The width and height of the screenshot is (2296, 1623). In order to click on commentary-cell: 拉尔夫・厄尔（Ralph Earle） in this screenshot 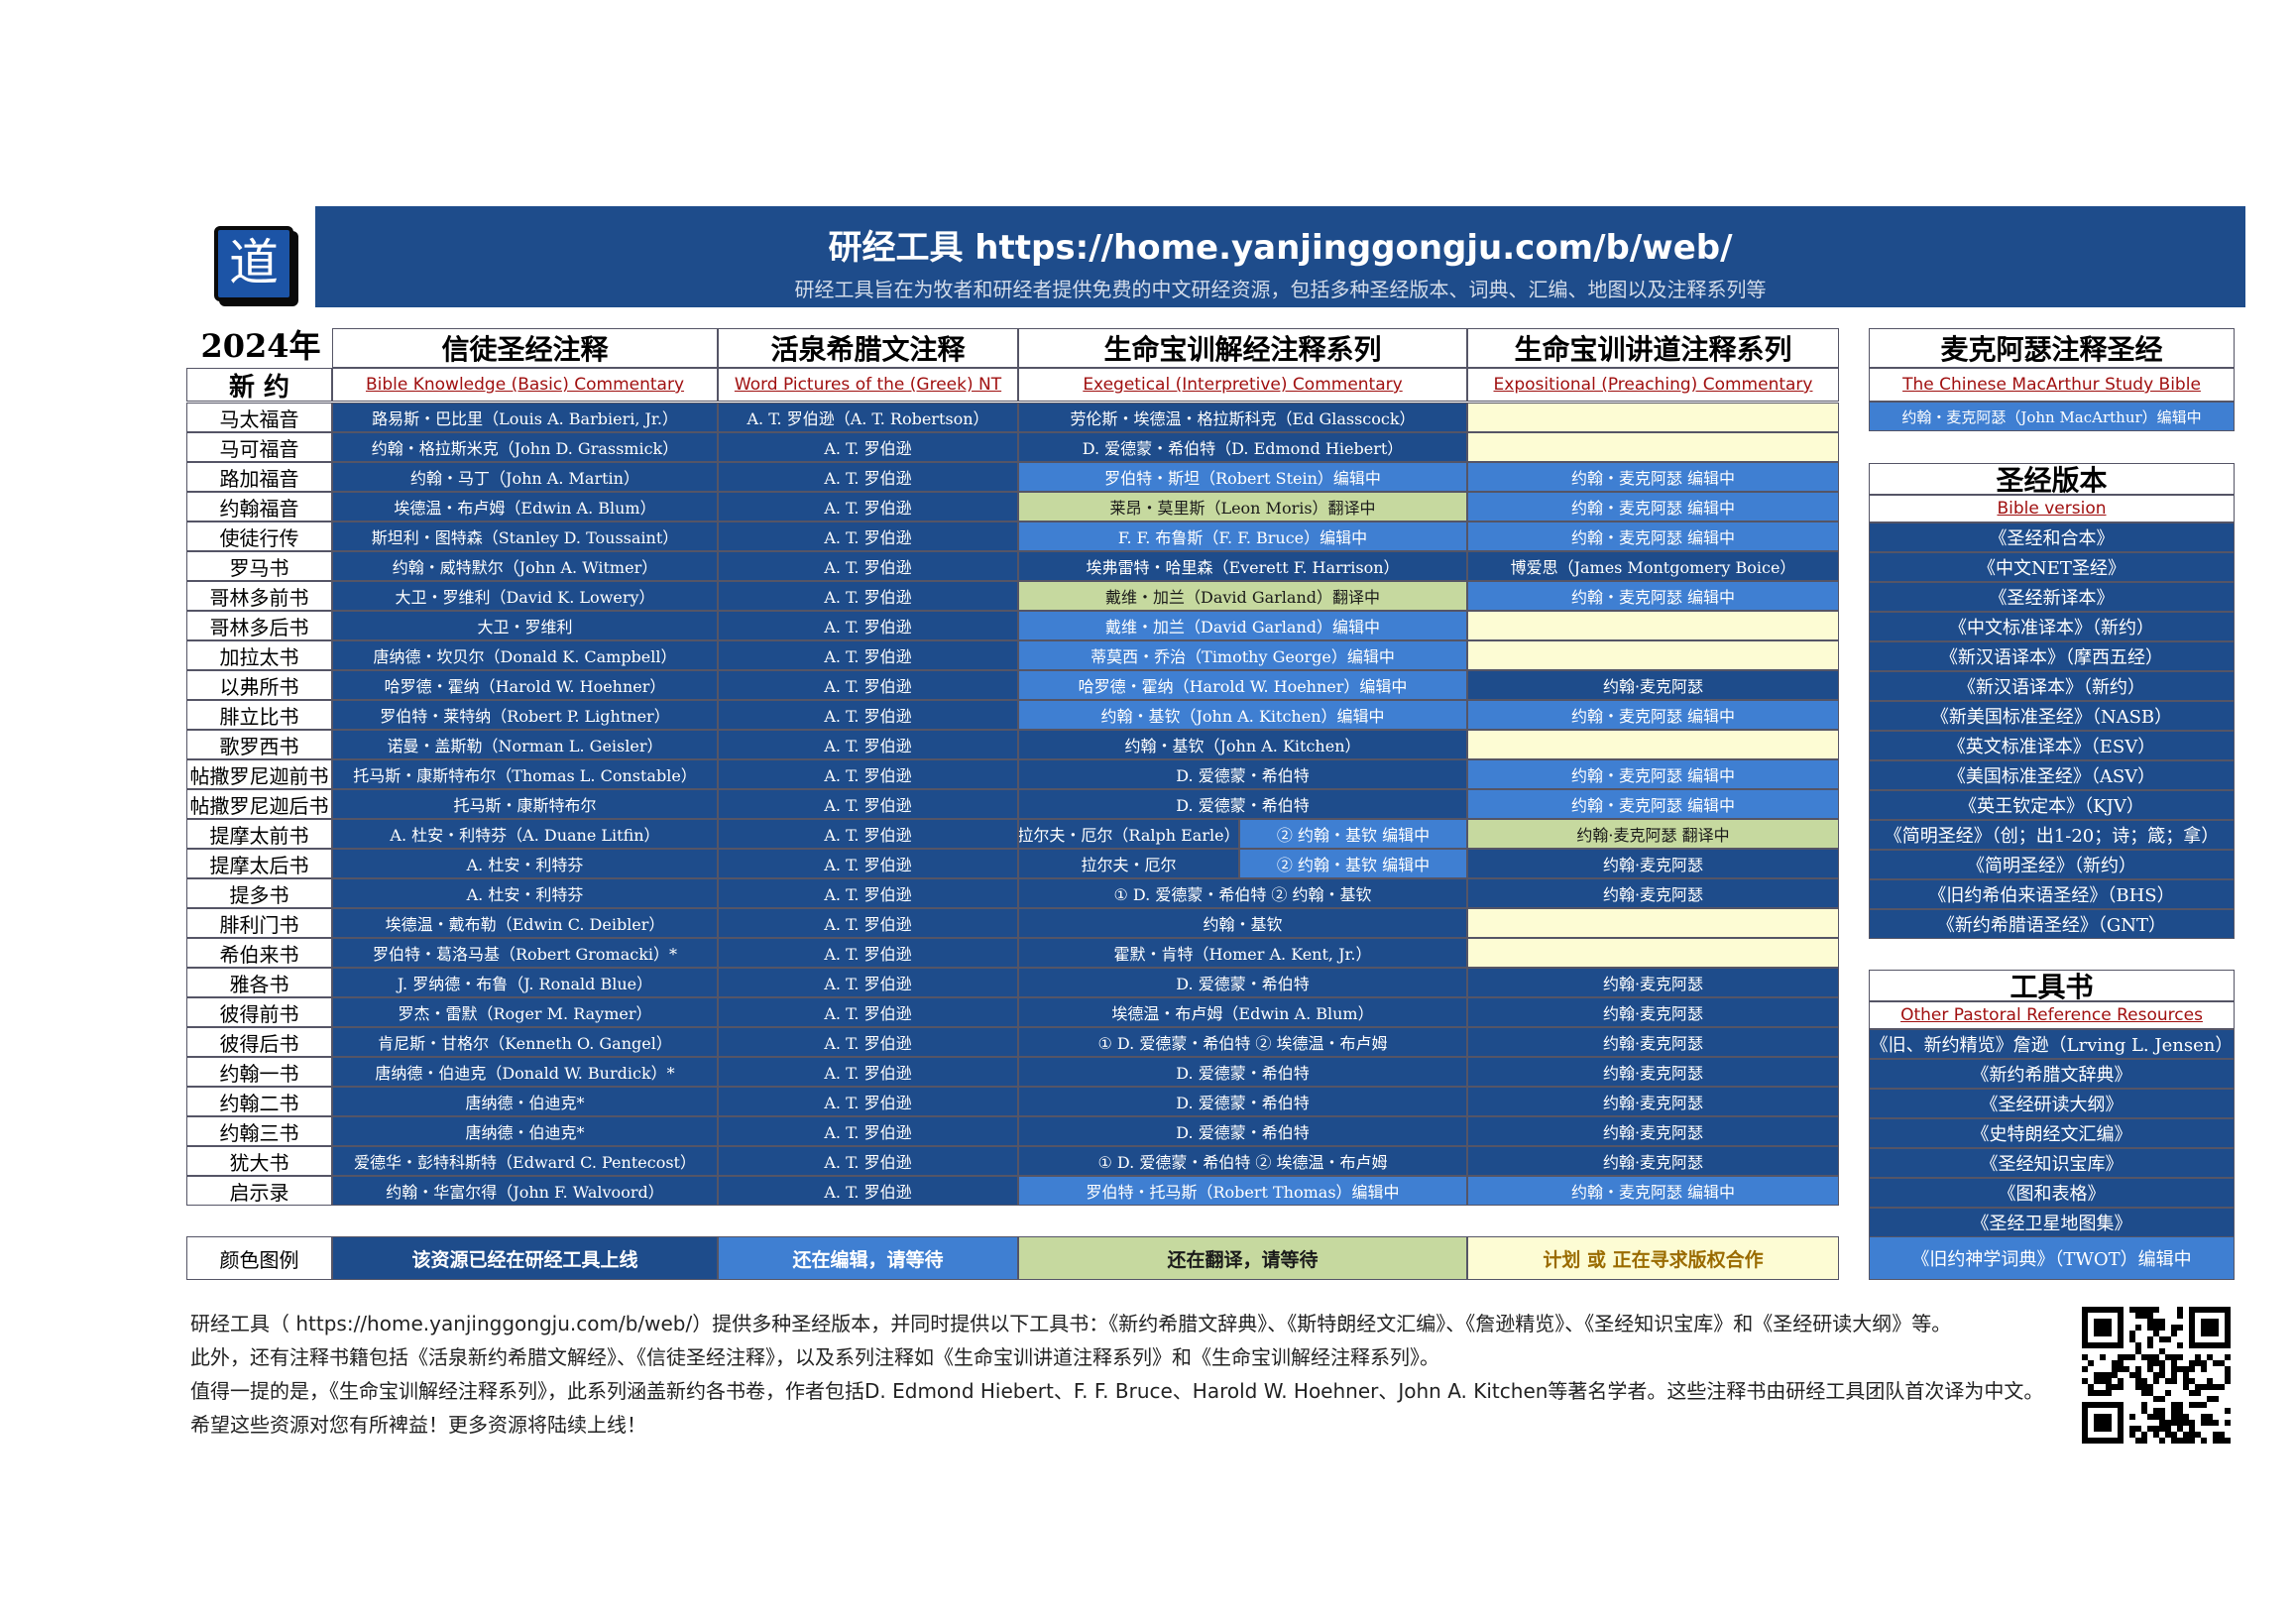, I will do `click(1128, 834)`.